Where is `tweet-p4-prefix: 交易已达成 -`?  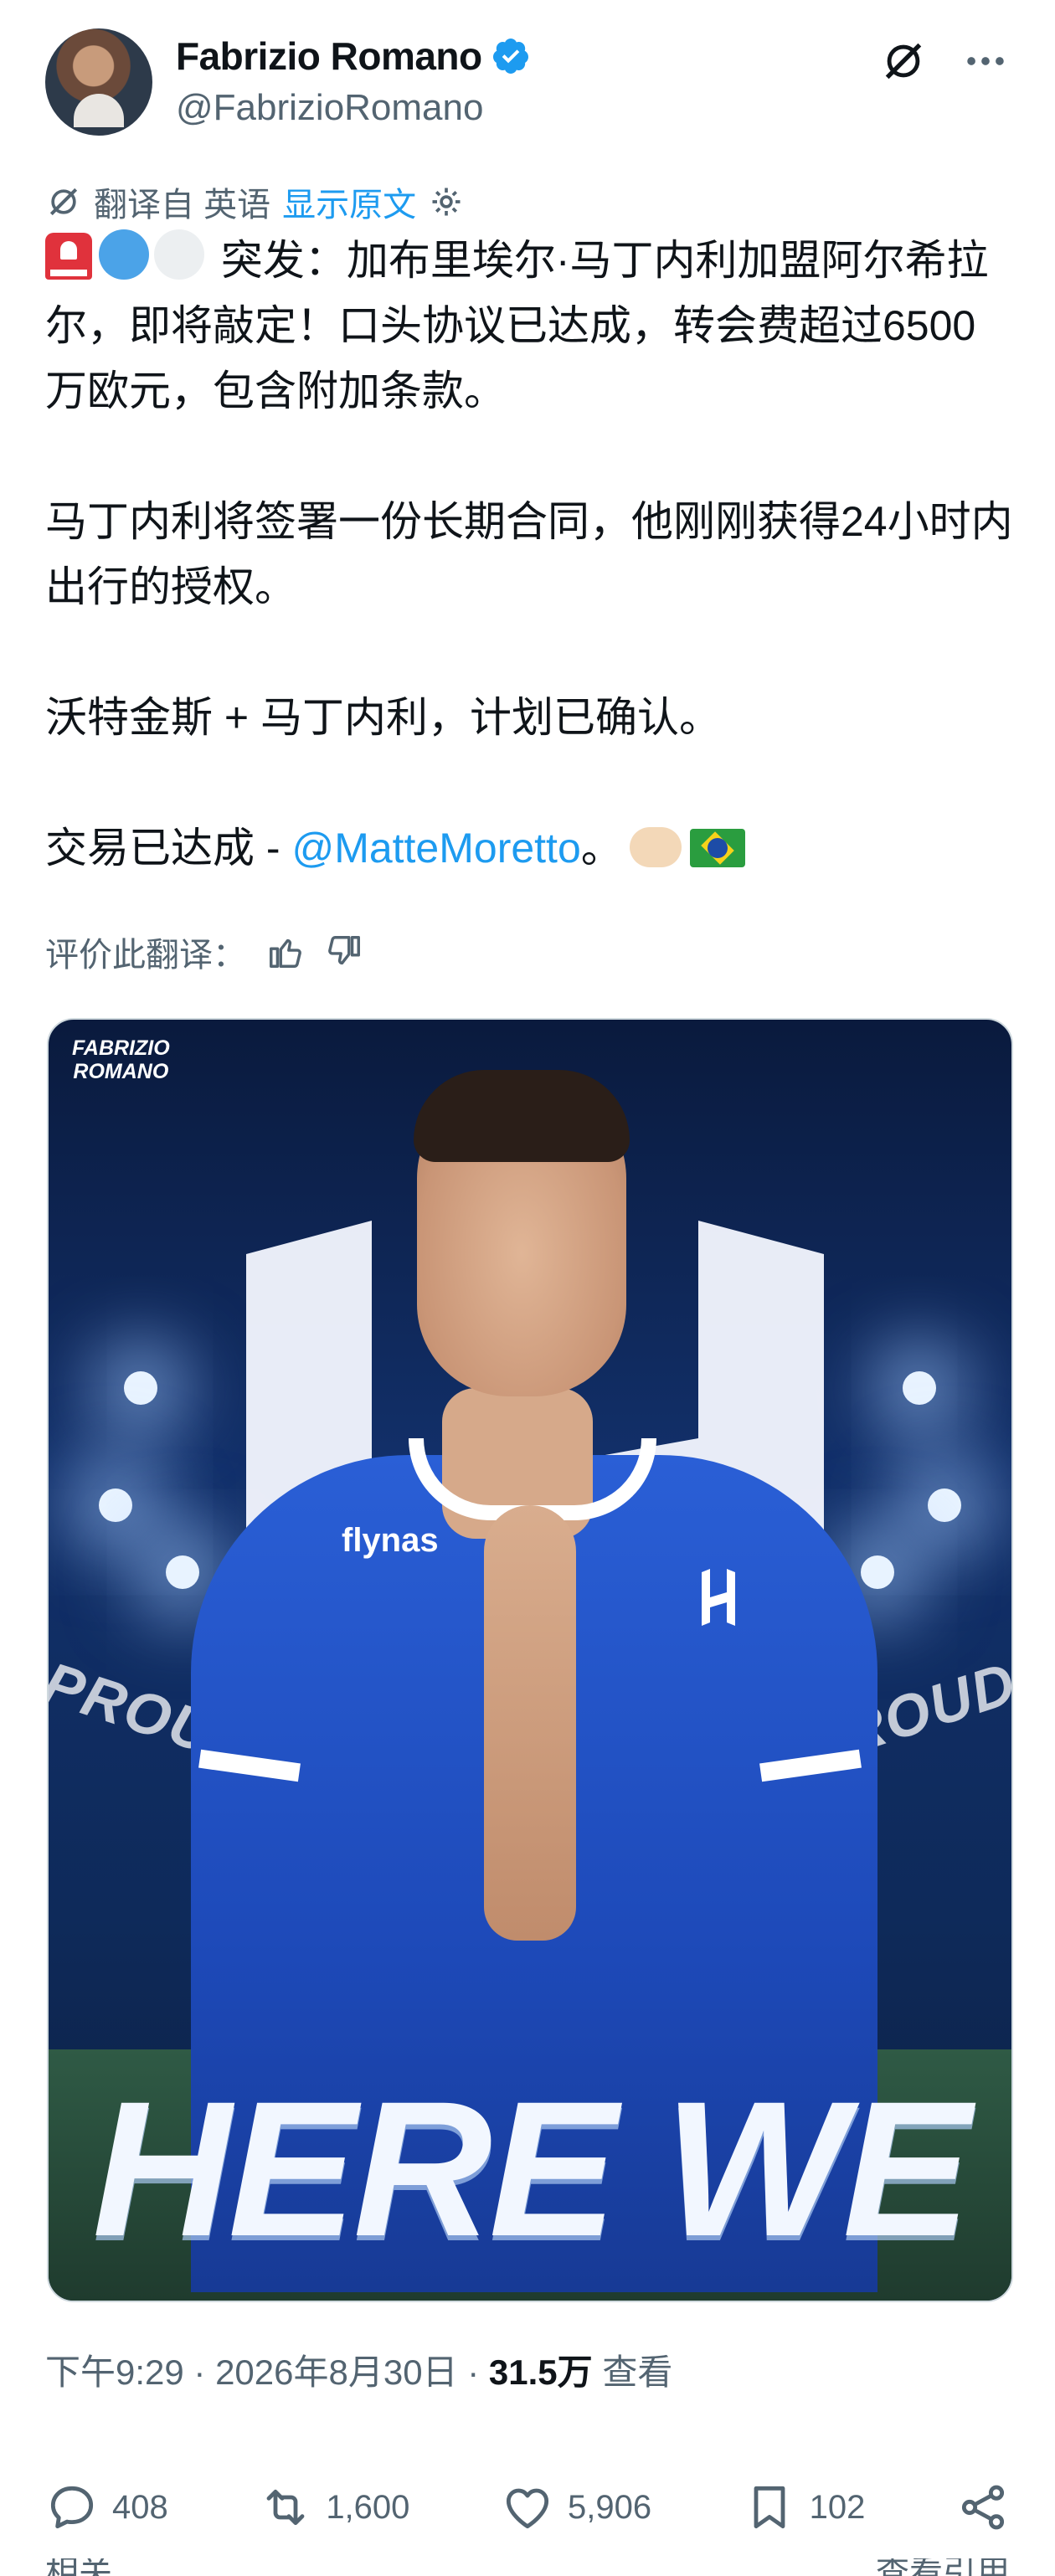 tweet-p4-prefix: 交易已达成 - is located at coordinates (168, 849).